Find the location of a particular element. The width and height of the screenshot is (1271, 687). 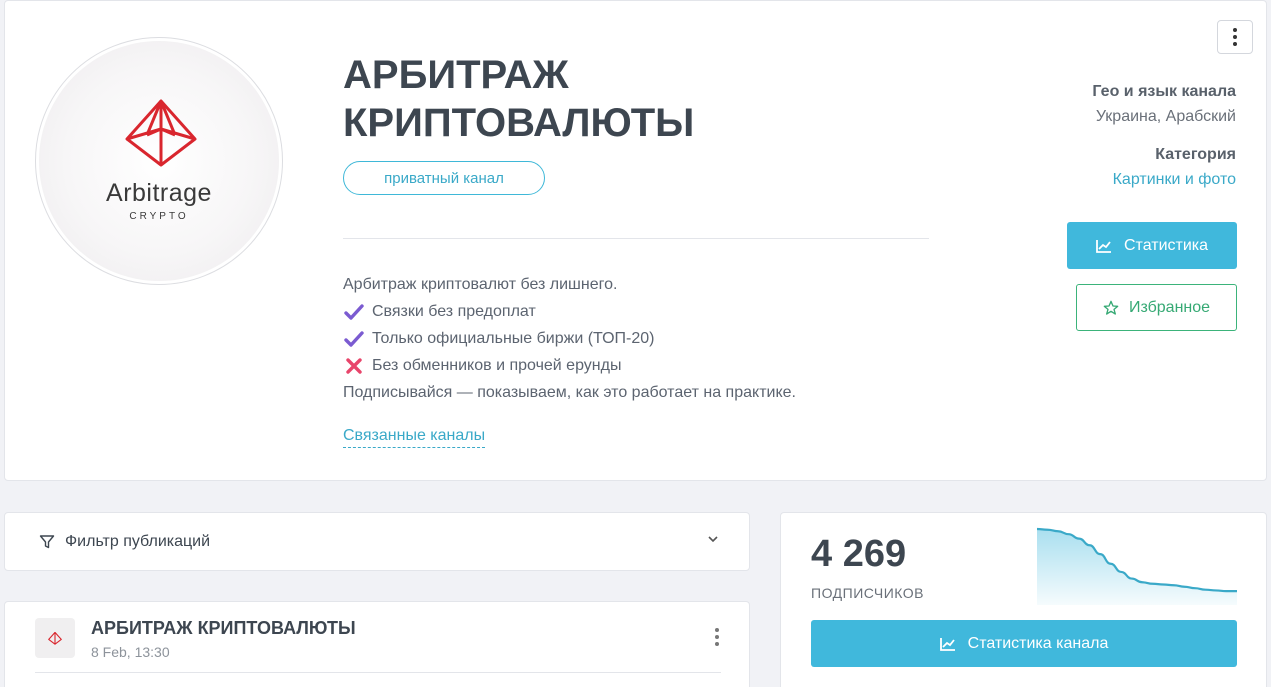

post-avatar is located at coordinates (55, 638).